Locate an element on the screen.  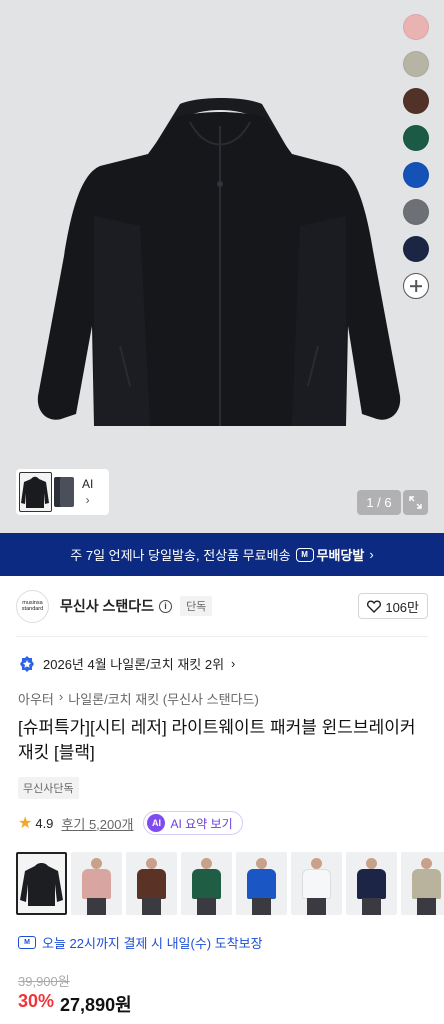
ai-icon: AI is located at coordinates (156, 823).